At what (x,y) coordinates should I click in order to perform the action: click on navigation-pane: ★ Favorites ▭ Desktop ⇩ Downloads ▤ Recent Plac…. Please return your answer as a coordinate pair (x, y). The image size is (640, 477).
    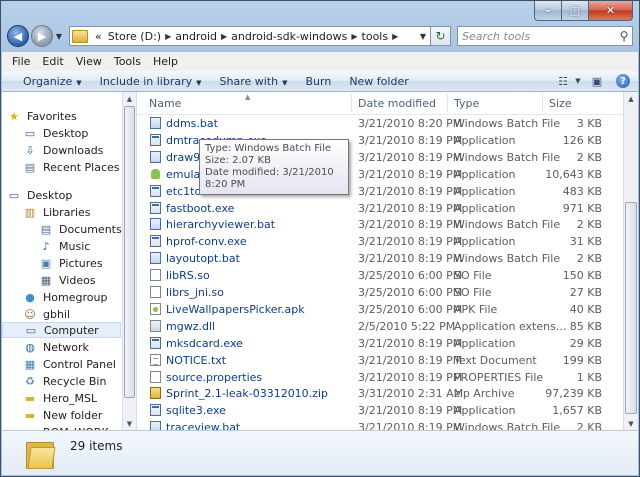
    Looking at the image, I should click on (62, 261).